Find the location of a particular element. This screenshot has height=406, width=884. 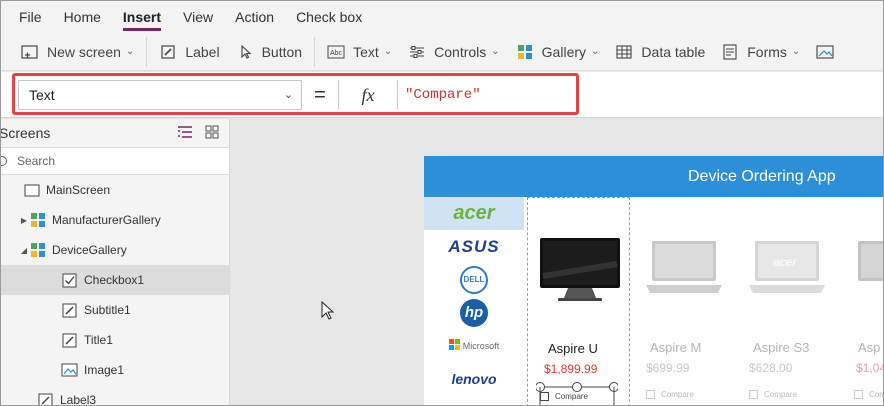

device-name: Aspire M is located at coordinates (676, 347).